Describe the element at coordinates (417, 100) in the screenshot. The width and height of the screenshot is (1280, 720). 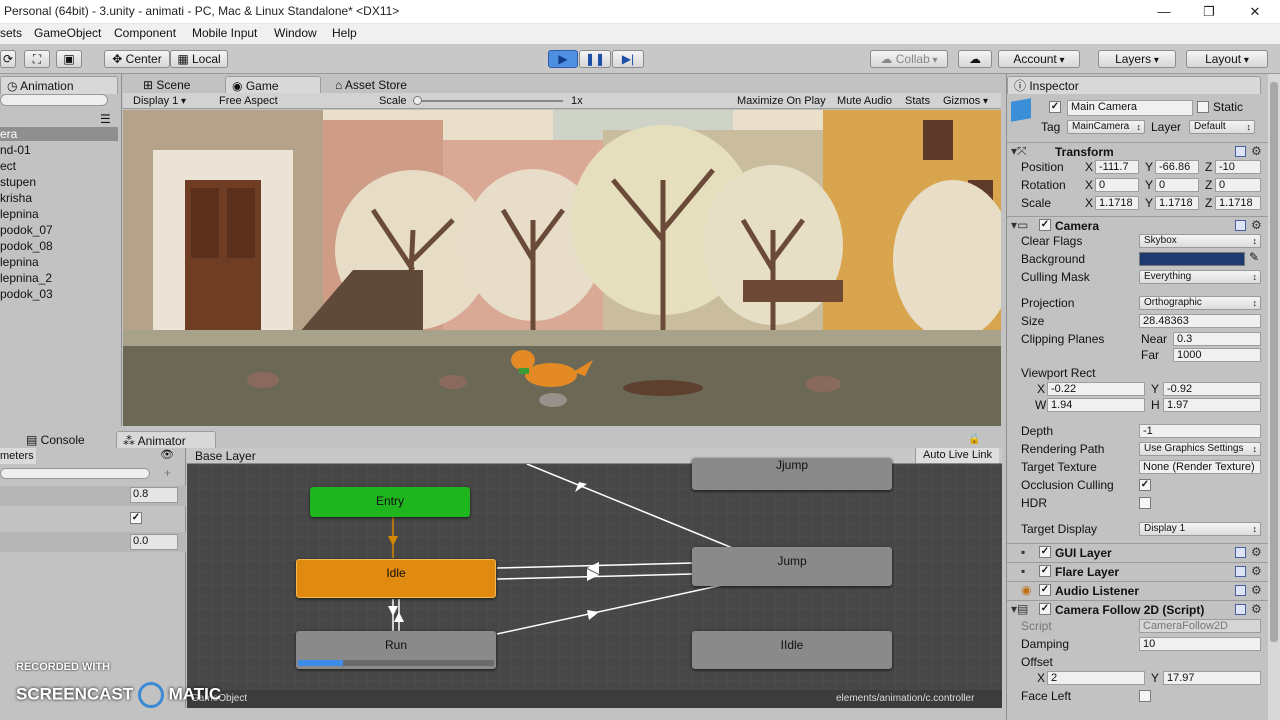
I see `scale-slider-thumb` at that location.